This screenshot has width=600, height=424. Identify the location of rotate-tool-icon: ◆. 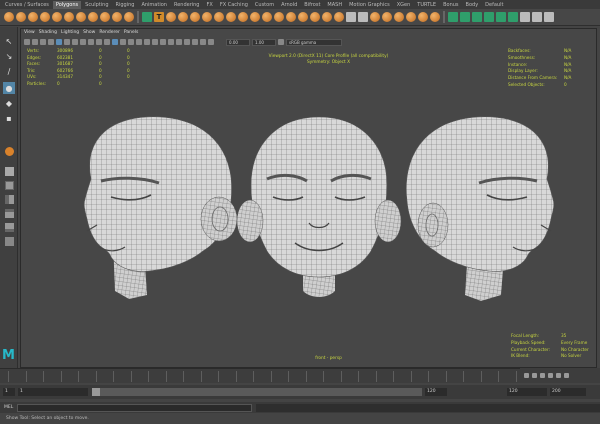
(9, 103).